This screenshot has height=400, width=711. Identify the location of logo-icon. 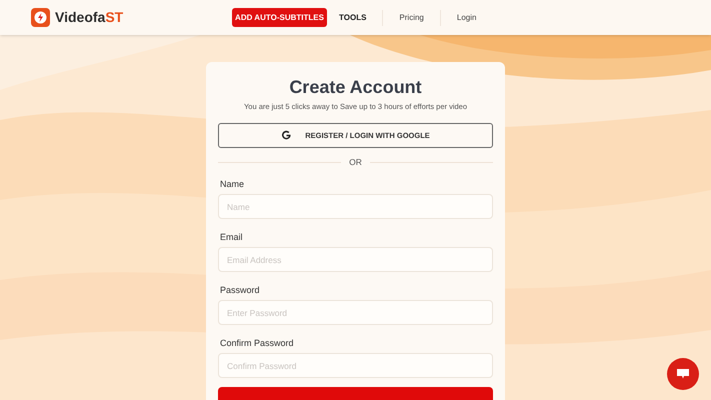
(40, 17).